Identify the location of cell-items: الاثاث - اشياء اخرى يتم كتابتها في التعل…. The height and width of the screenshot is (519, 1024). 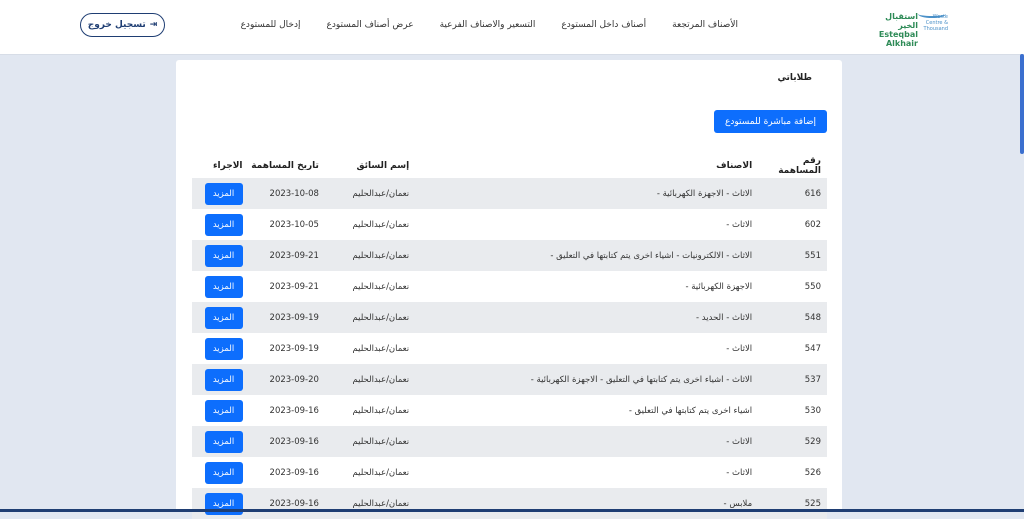
(587, 379).